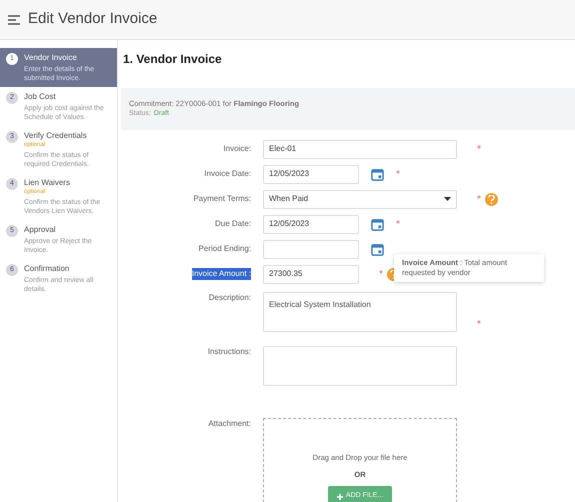 The width and height of the screenshot is (575, 502). Describe the element at coordinates (40, 229) in the screenshot. I see `step-title: Approval` at that location.